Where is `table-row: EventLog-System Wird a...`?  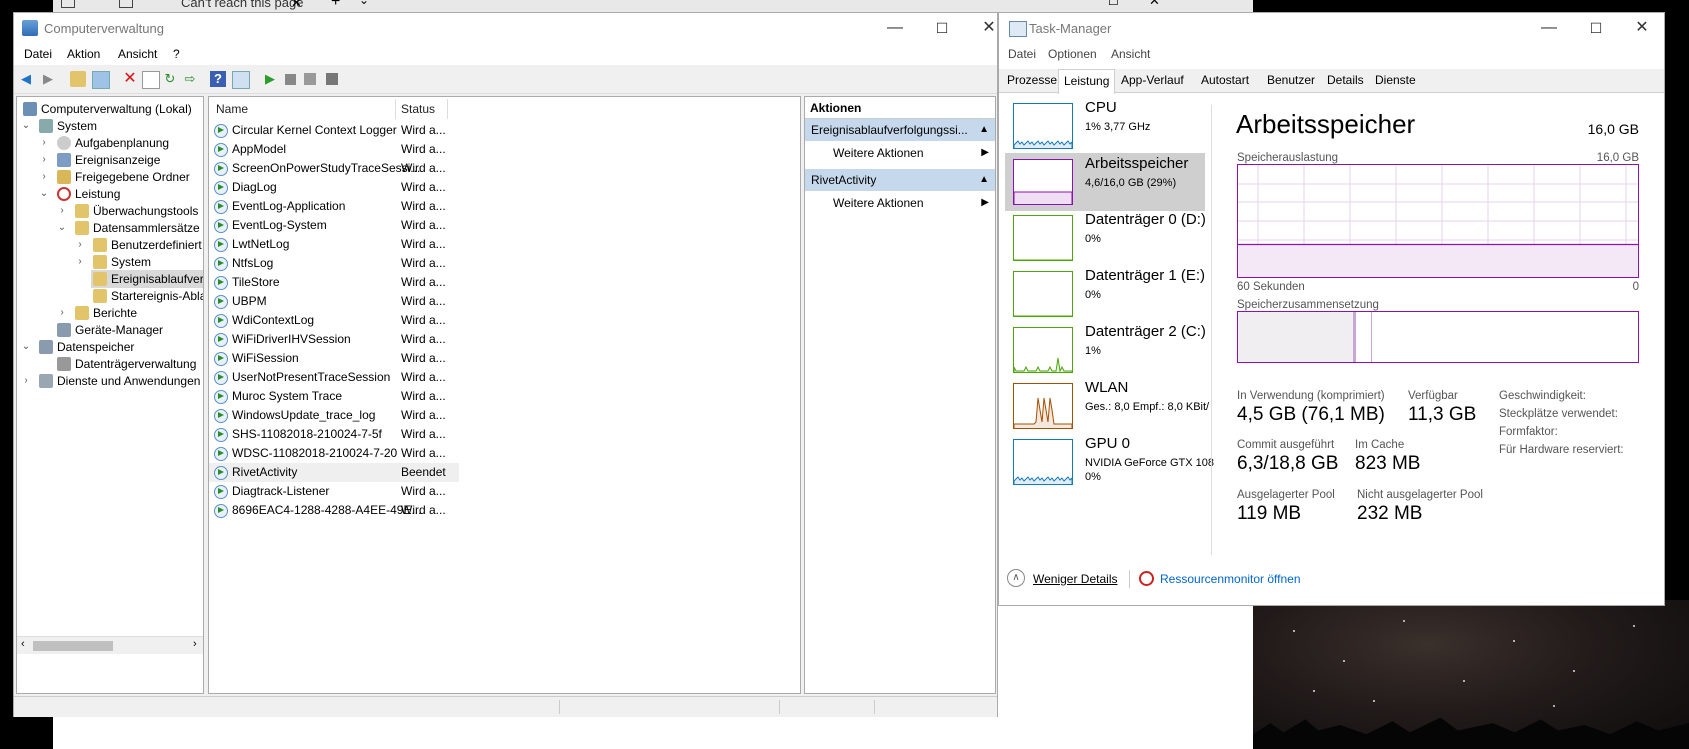
table-row: EventLog-System Wird a... is located at coordinates (334, 225).